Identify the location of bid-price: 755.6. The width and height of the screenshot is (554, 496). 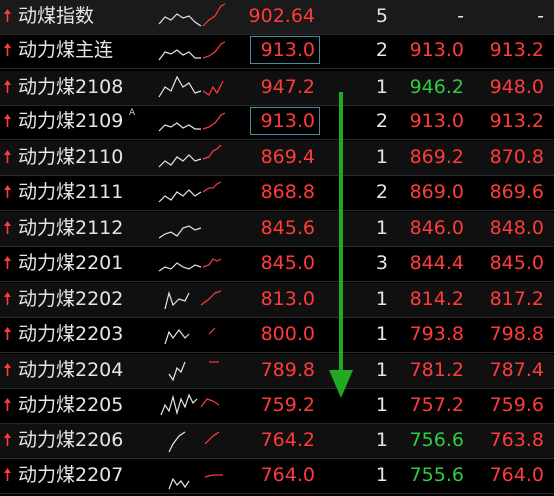
(437, 475).